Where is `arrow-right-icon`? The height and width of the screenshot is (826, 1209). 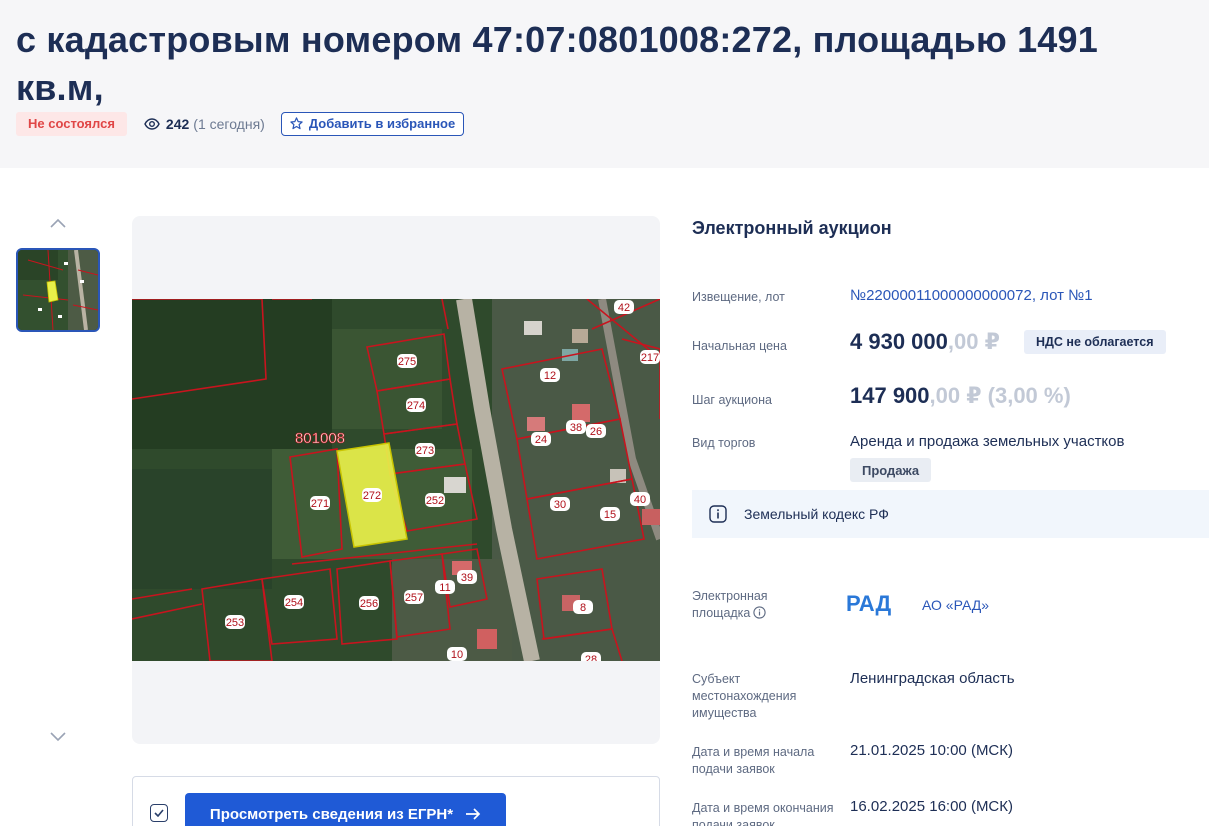 arrow-right-icon is located at coordinates (473, 814).